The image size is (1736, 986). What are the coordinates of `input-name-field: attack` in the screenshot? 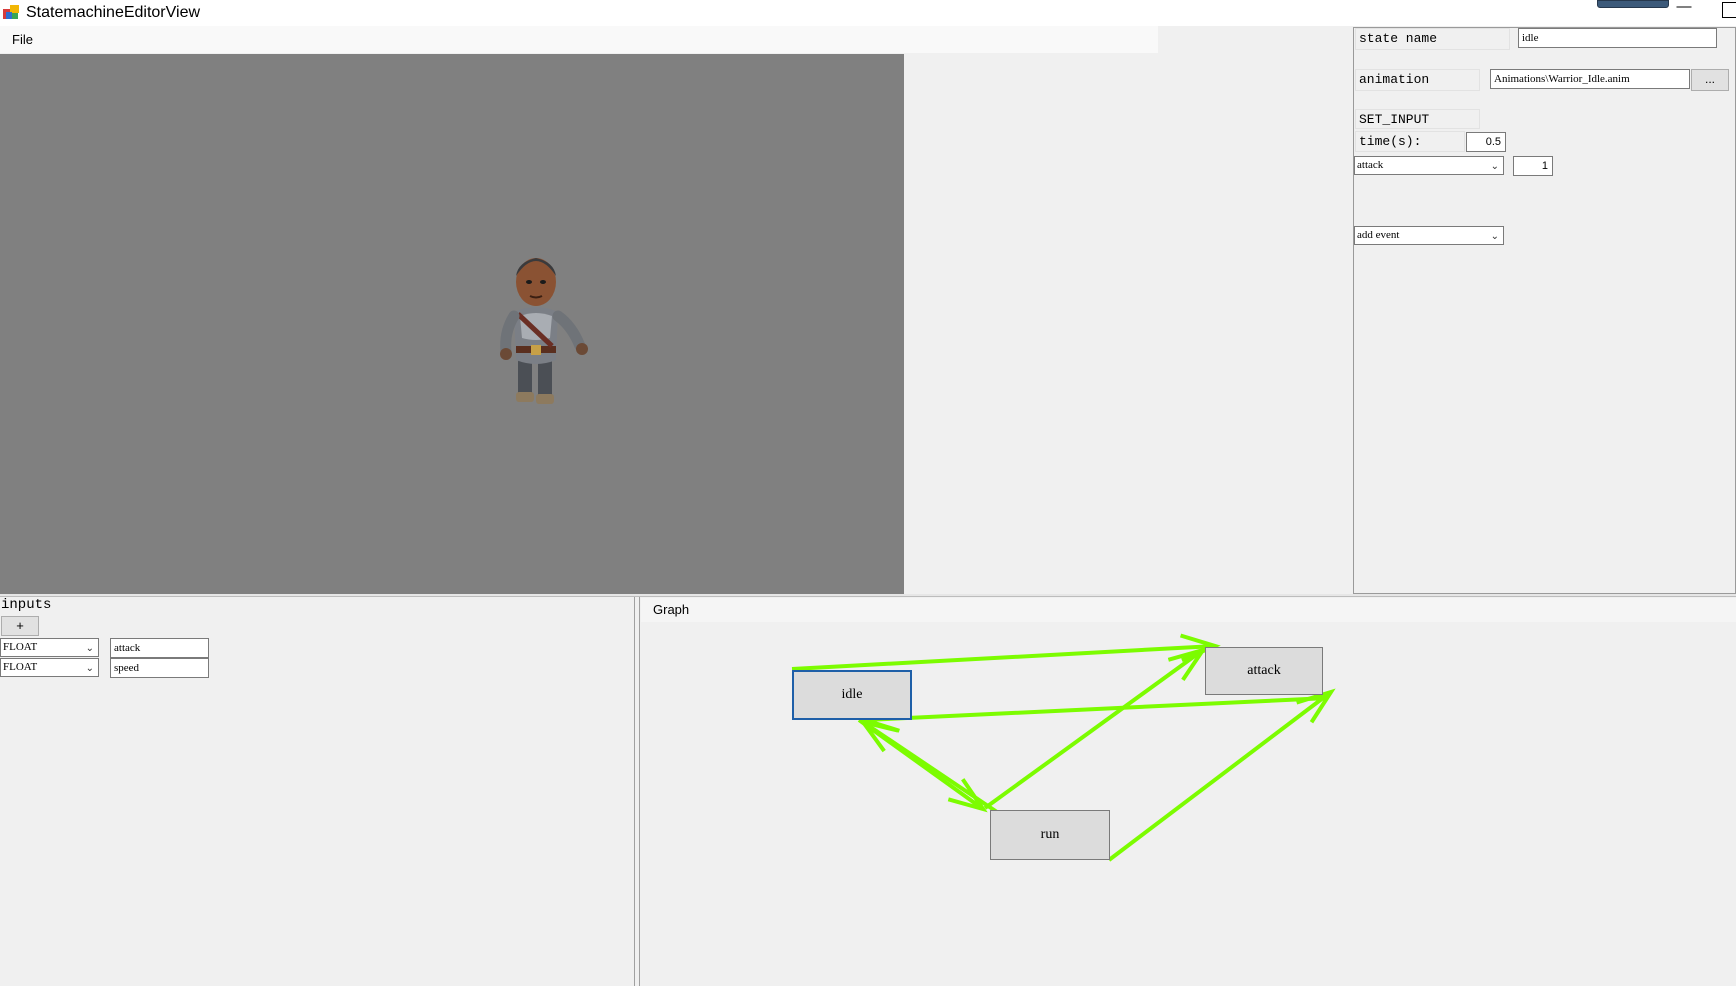 It's located at (159, 648).